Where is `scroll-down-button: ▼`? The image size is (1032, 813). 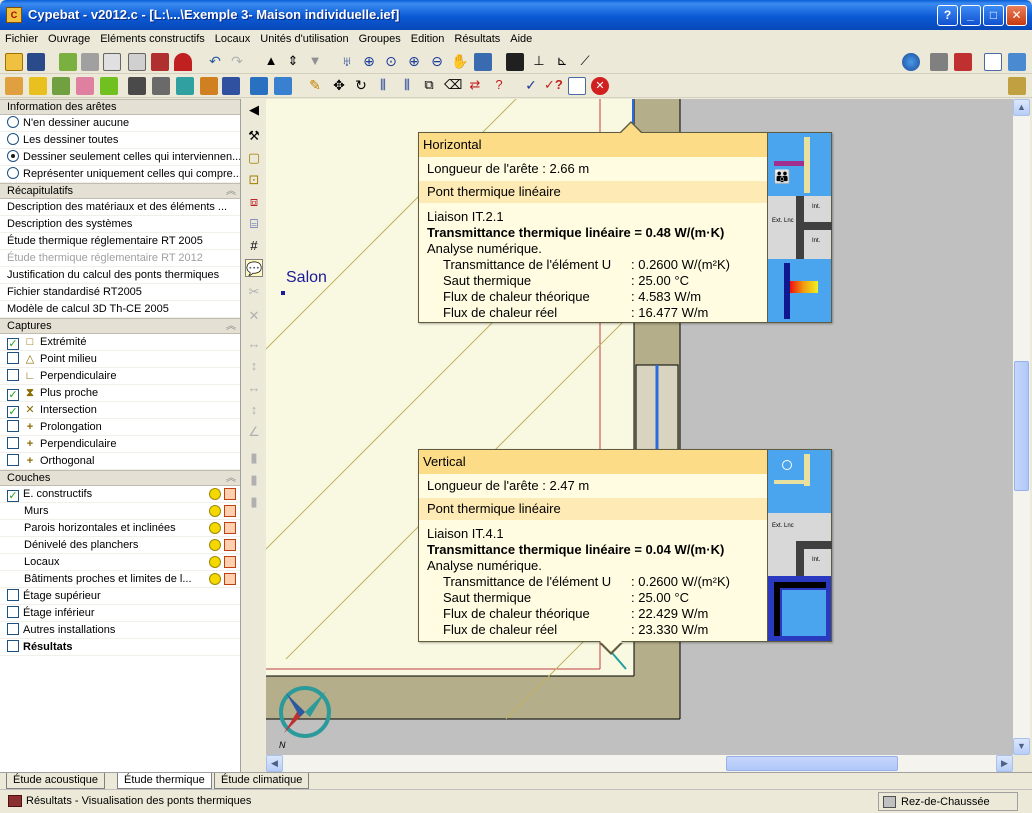
scroll-down-button: ▼ is located at coordinates (1021, 746).